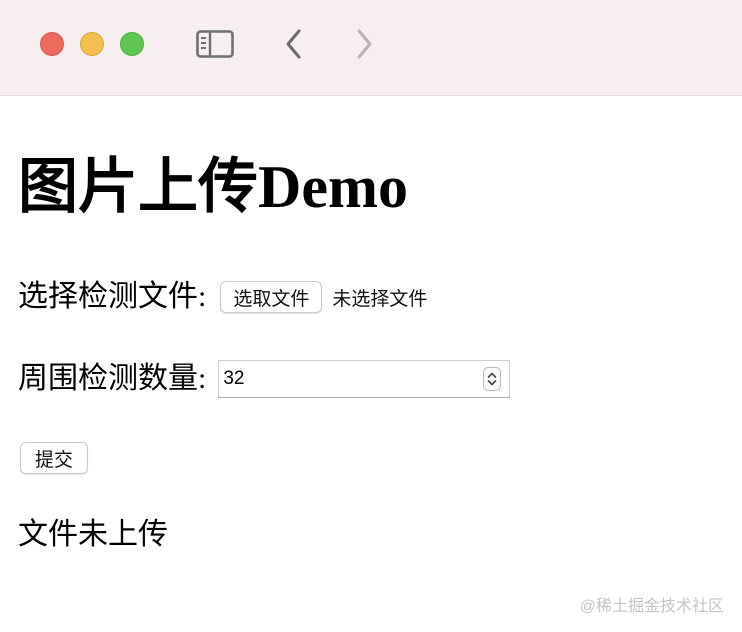 The image size is (742, 632). I want to click on count-stepper, so click(492, 379).